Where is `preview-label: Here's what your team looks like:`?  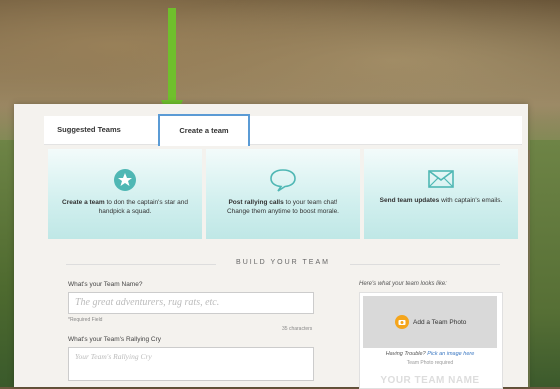
preview-label: Here's what your team looks like: is located at coordinates (403, 284).